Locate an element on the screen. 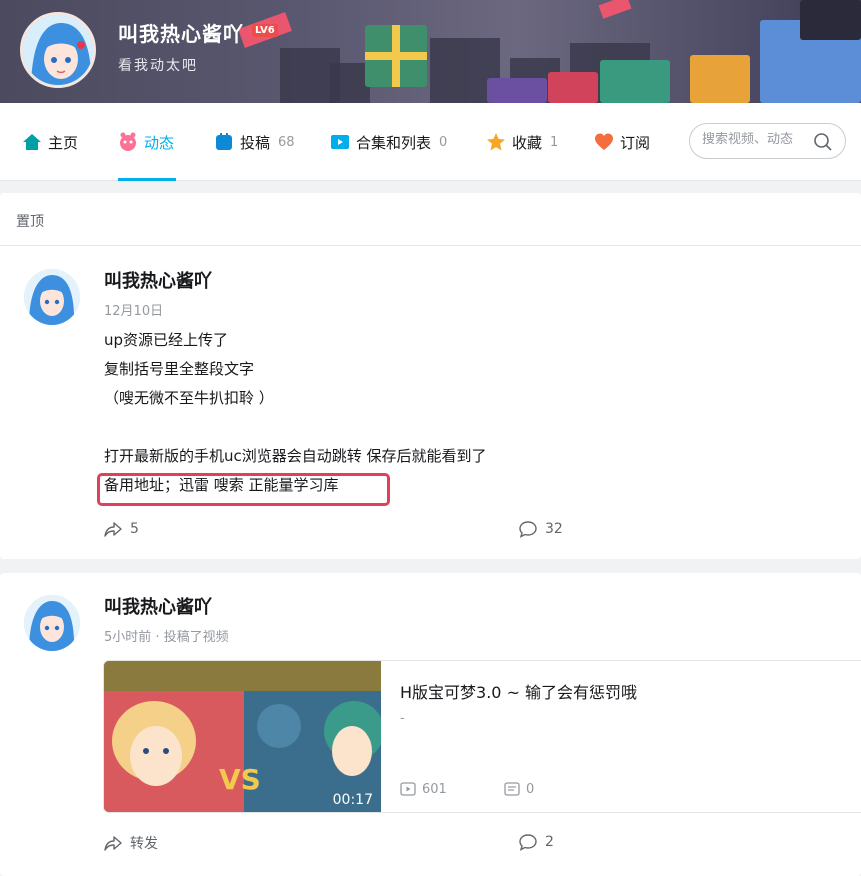  tab-uploads: 投稿 68 is located at coordinates (254, 142).